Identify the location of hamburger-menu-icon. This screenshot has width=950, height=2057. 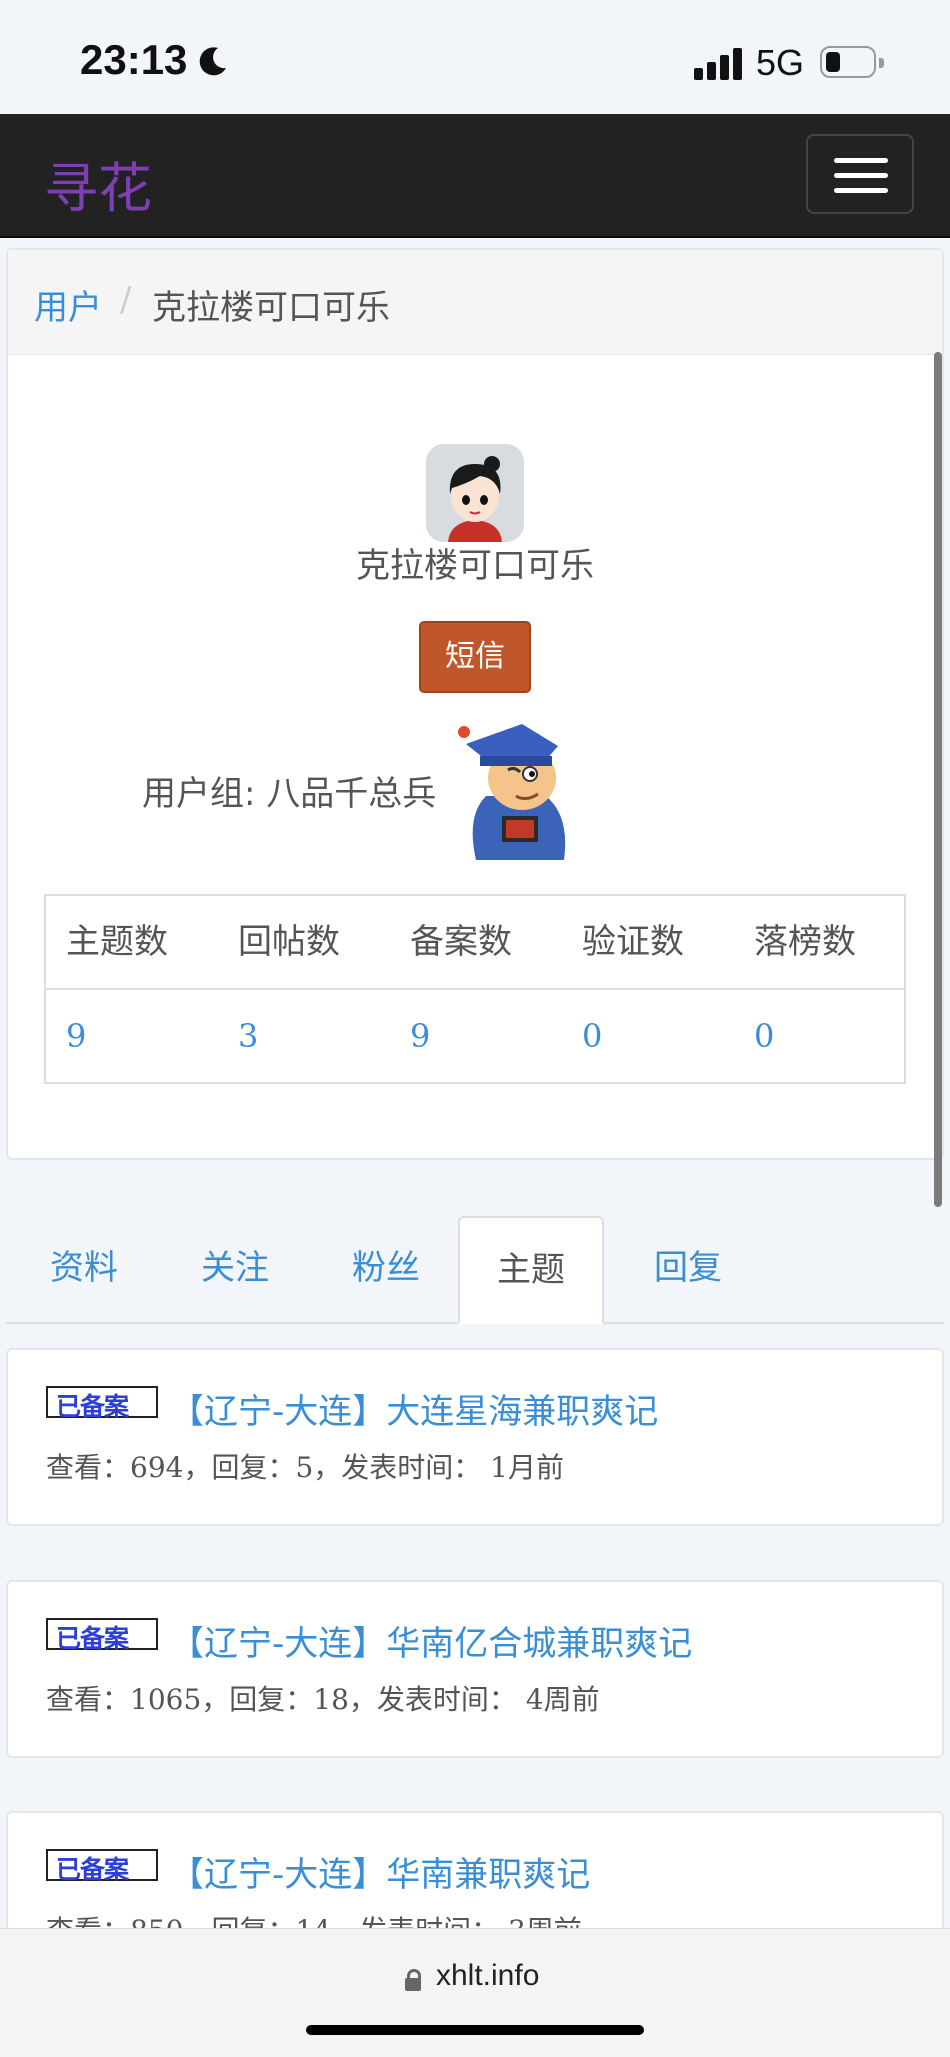
(860, 174).